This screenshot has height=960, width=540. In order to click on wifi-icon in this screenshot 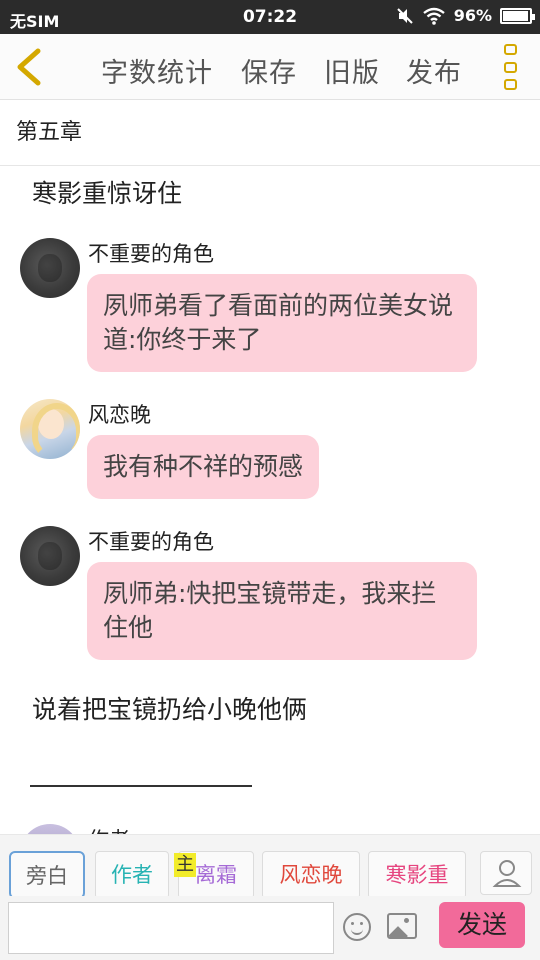, I will do `click(433, 16)`.